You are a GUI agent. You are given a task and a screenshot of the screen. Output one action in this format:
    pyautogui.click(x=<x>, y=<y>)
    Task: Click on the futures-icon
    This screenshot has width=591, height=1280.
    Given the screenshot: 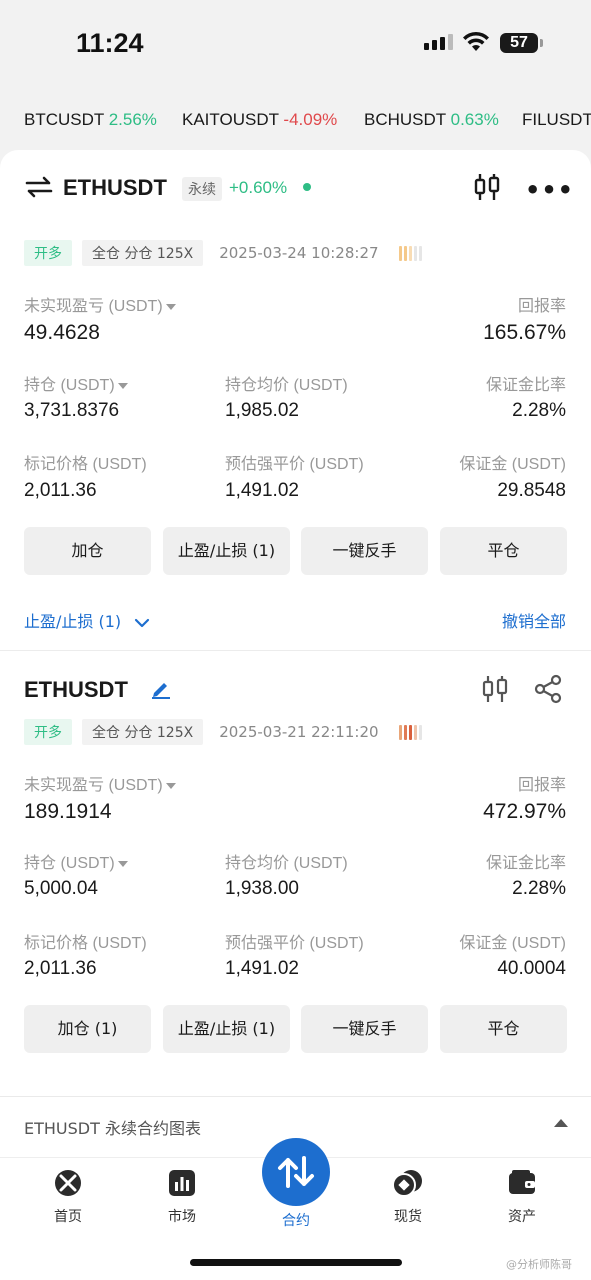 What is the action you would take?
    pyautogui.click(x=296, y=1172)
    